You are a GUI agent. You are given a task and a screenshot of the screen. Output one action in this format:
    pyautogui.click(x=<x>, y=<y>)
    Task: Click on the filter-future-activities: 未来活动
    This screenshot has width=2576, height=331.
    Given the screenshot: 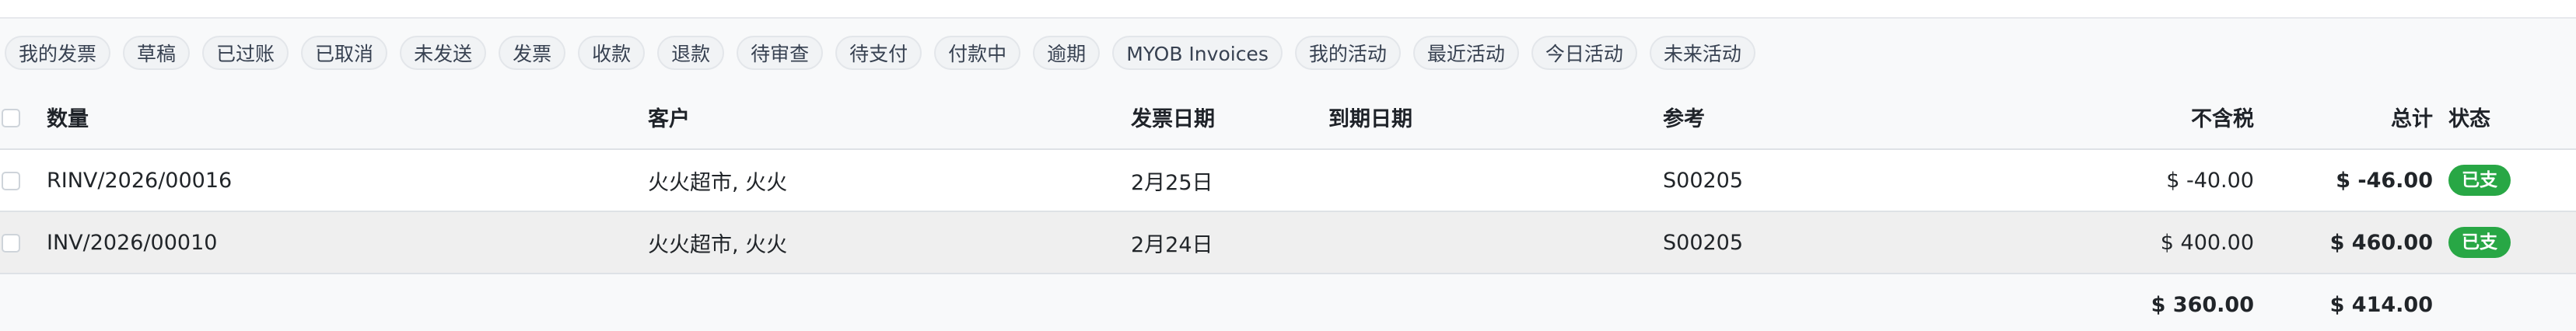 What is the action you would take?
    pyautogui.click(x=1702, y=53)
    